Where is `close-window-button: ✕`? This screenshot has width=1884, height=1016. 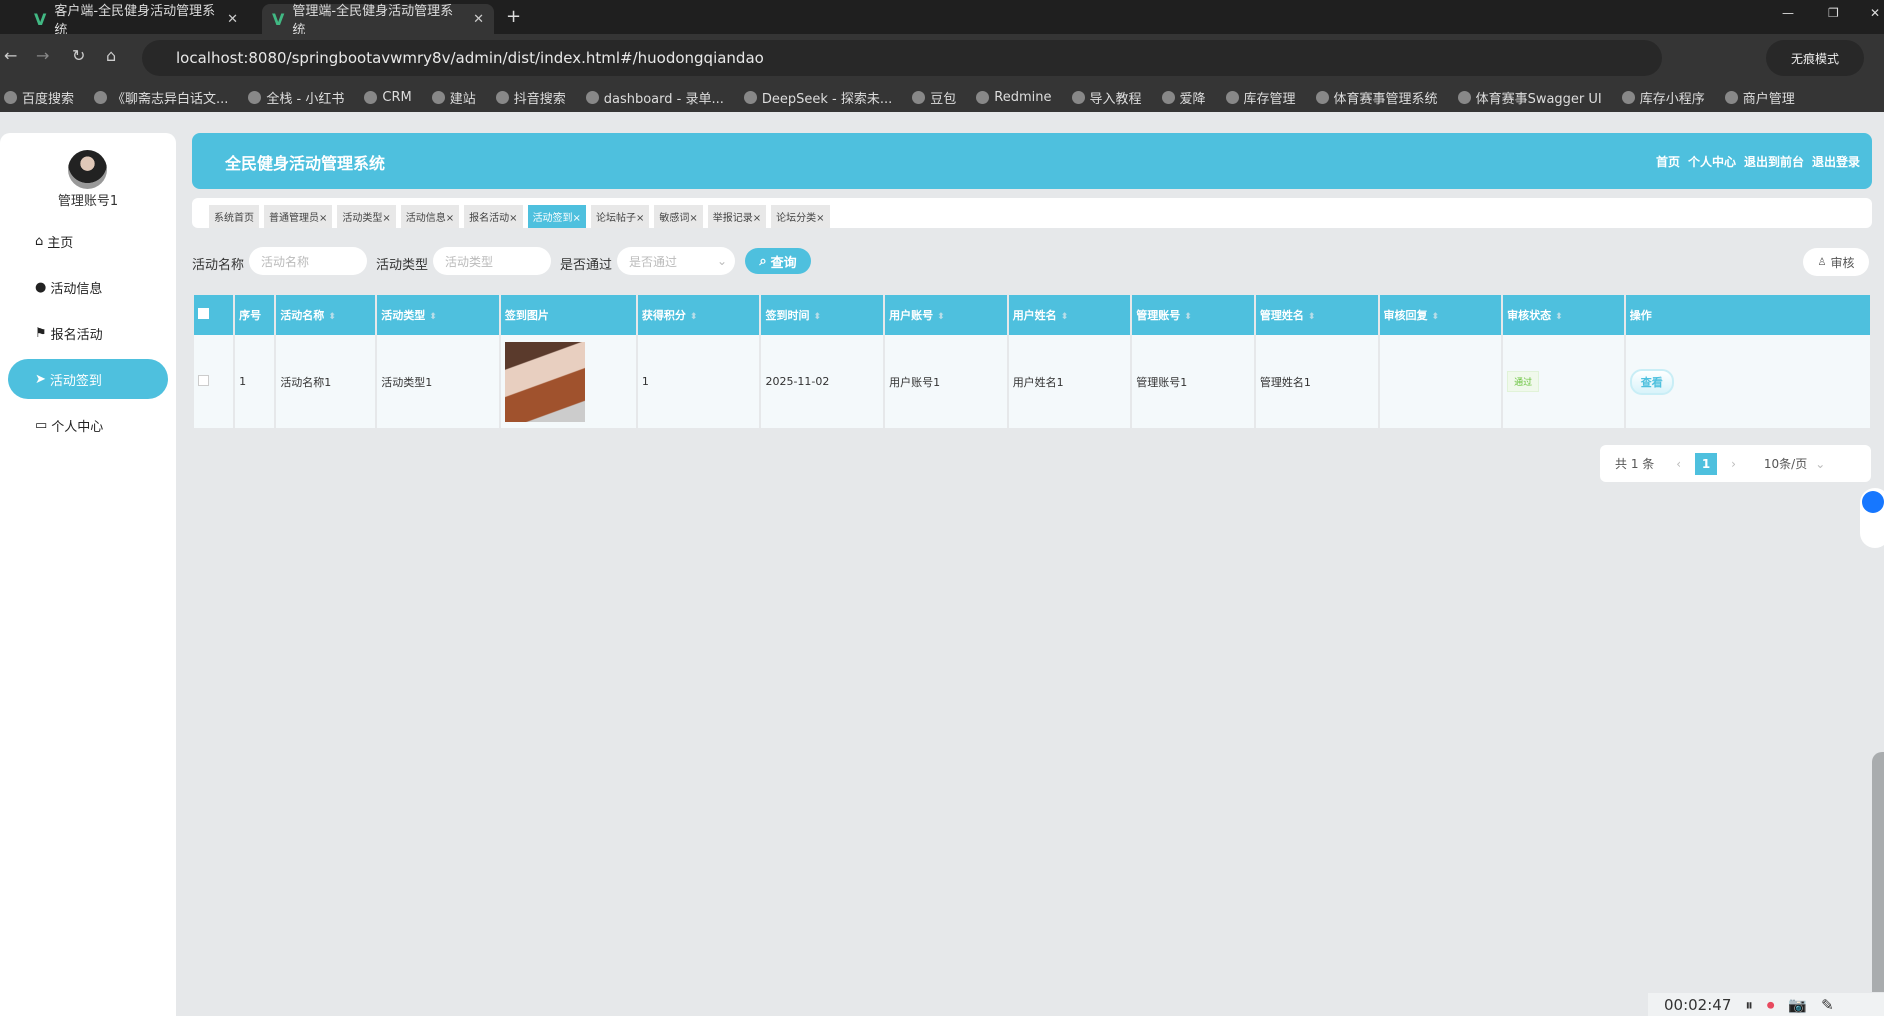
close-window-button: ✕ is located at coordinates (1875, 13).